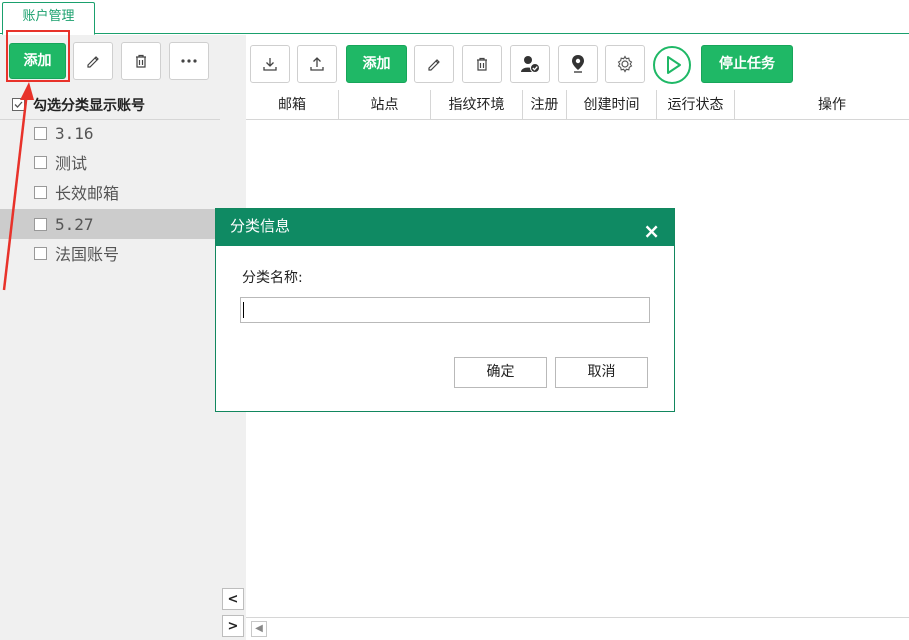  What do you see at coordinates (545, 105) in the screenshot?
I see `column-header-register: 注册` at bounding box center [545, 105].